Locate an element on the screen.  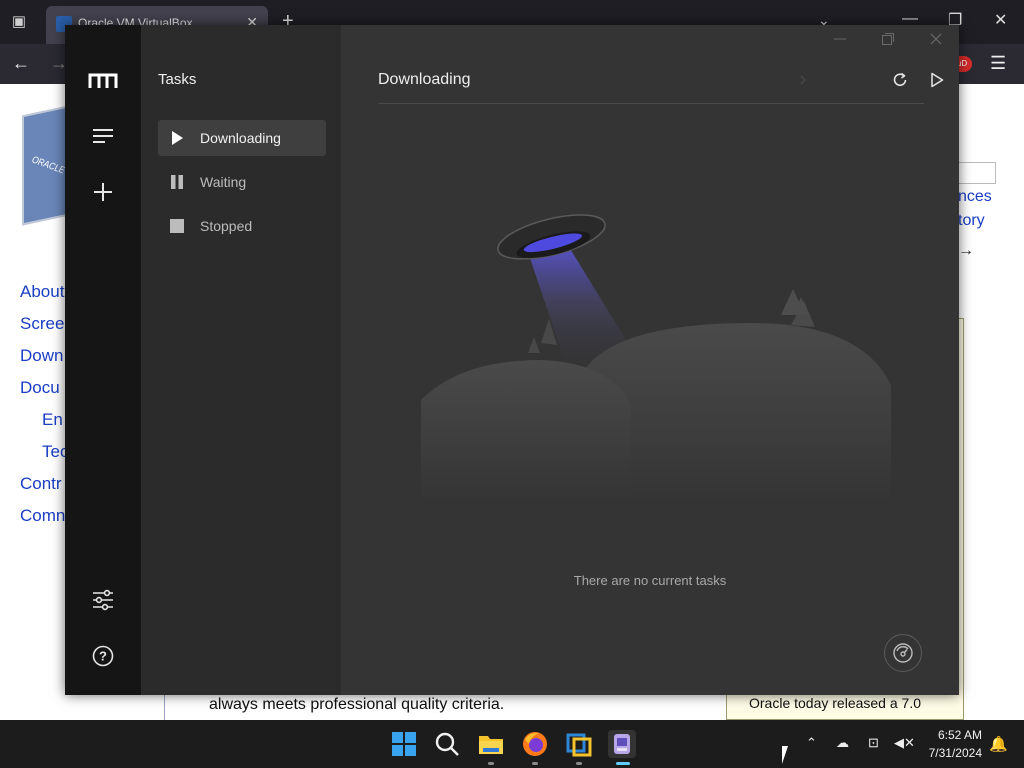
virtualbox-running-indicator is located at coordinates (579, 763).